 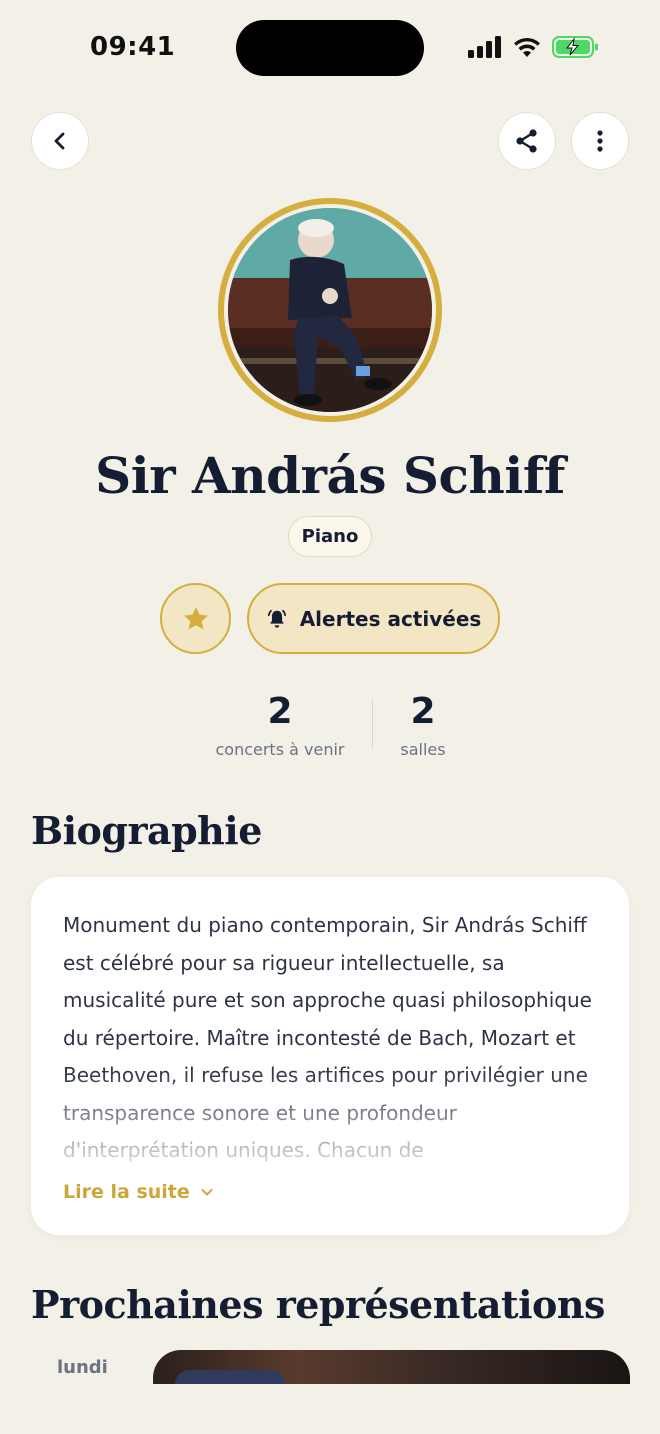 I want to click on read-more-button: Lire la suite, so click(x=138, y=1192).